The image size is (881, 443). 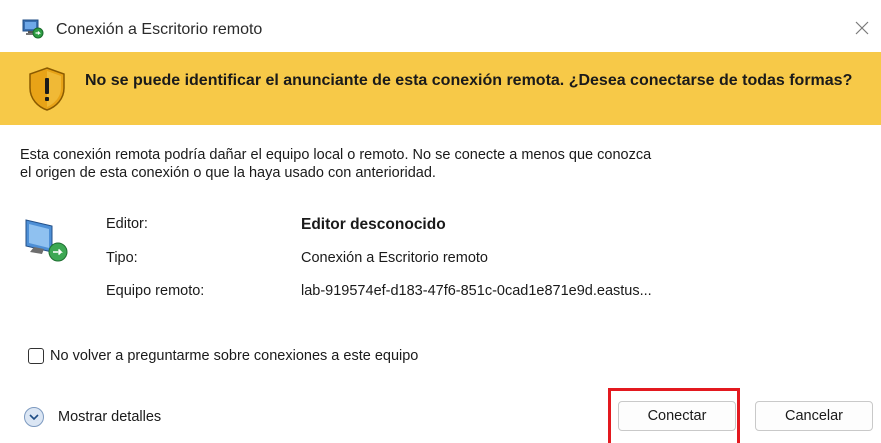 I want to click on show-details-toggle: Mostrar detalles, so click(x=92, y=417).